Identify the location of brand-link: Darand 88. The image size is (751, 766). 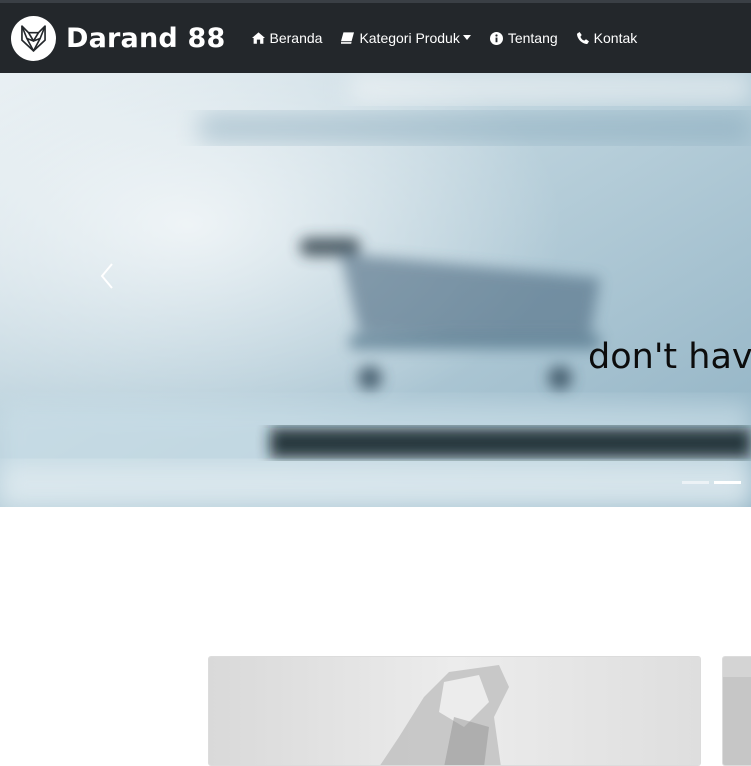
(118, 38).